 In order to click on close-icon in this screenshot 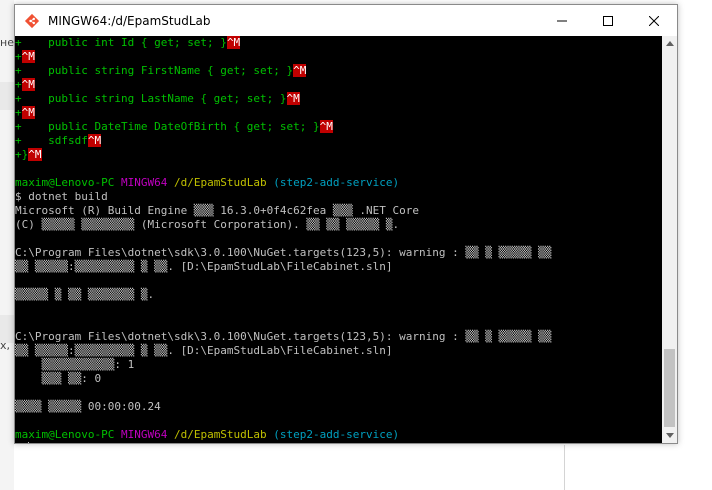, I will do `click(654, 20)`.